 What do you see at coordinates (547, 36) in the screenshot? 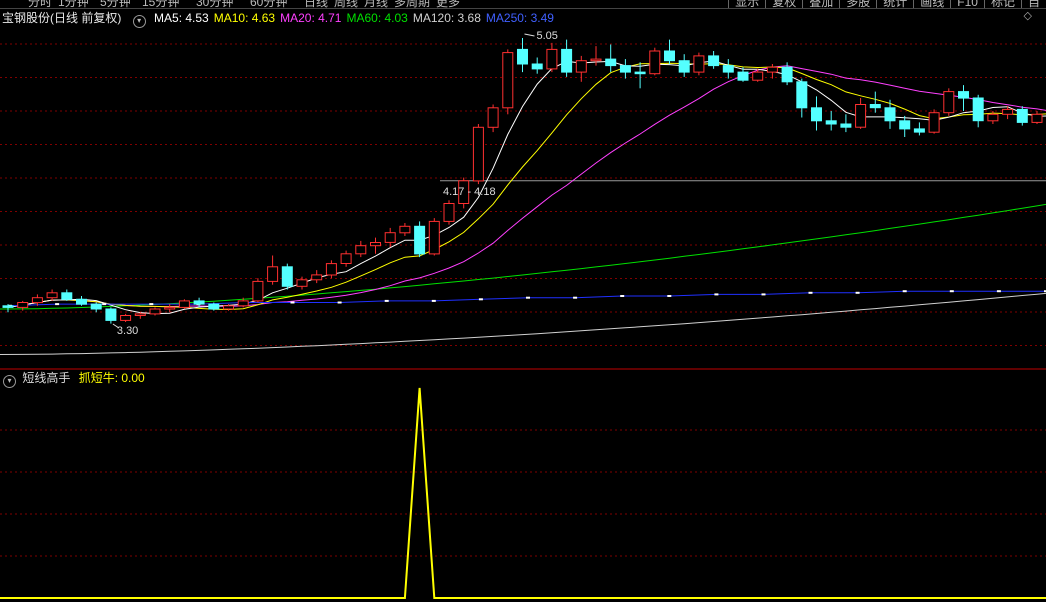
I see `high-annotation: 5.05` at bounding box center [547, 36].